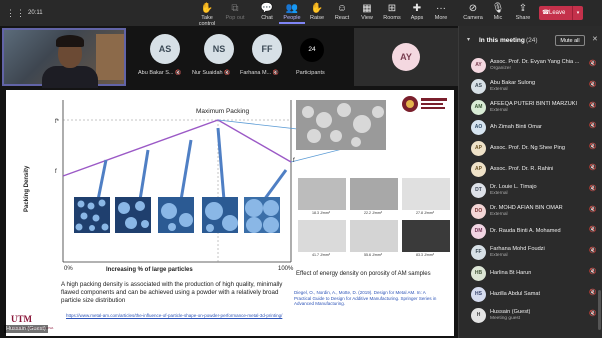  I want to click on participant-row: AP Assoc. Prof. Dr. Ng Shee Ping 🔇, so click(530, 148).